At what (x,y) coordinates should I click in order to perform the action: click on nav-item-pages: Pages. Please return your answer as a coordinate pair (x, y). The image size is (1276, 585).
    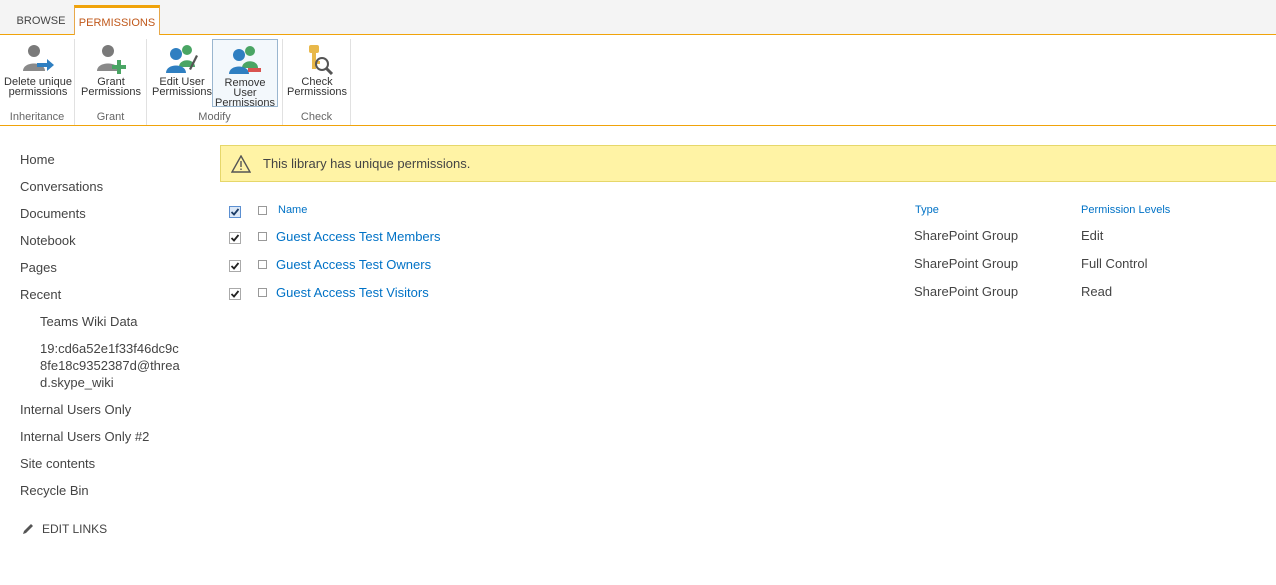
    Looking at the image, I should click on (38, 267).